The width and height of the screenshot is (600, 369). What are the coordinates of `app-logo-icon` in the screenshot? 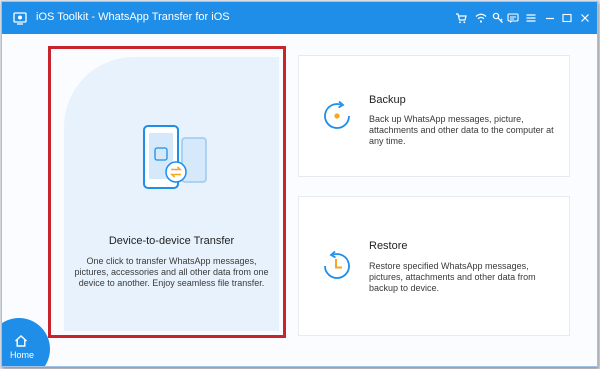 It's located at (20, 18).